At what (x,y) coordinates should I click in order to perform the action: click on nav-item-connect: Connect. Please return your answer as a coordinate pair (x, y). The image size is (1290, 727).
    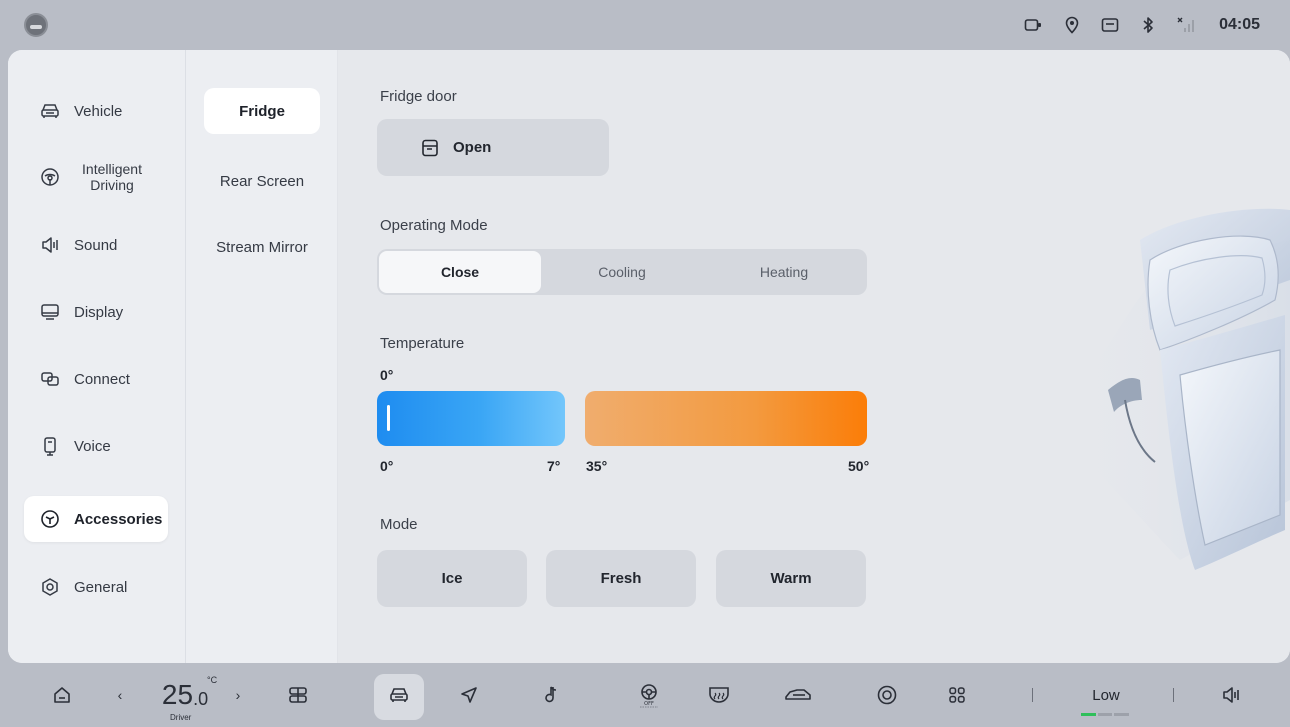
    Looking at the image, I should click on (96, 379).